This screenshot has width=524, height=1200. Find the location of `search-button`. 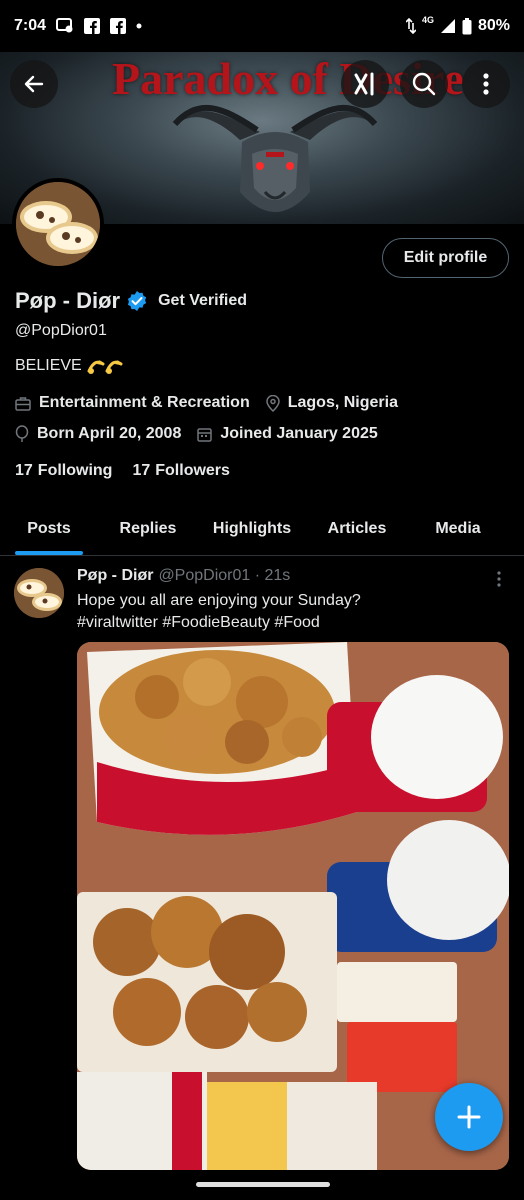

search-button is located at coordinates (424, 84).